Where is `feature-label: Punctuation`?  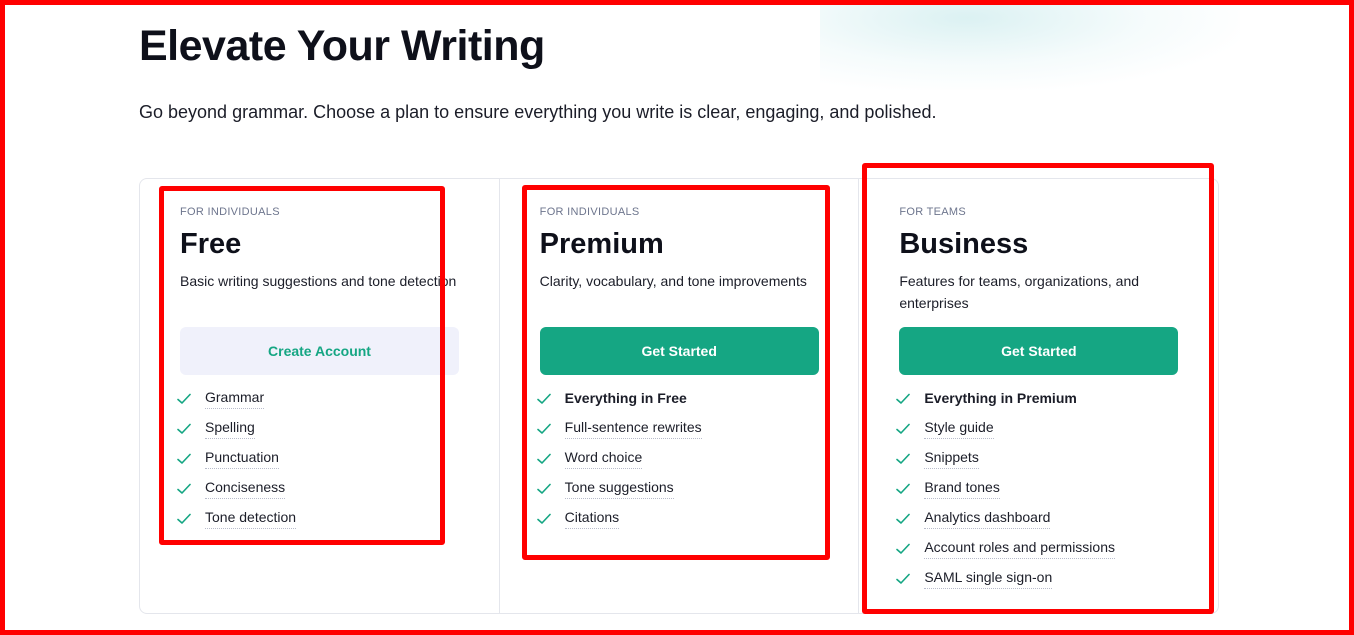
feature-label: Punctuation is located at coordinates (242, 459).